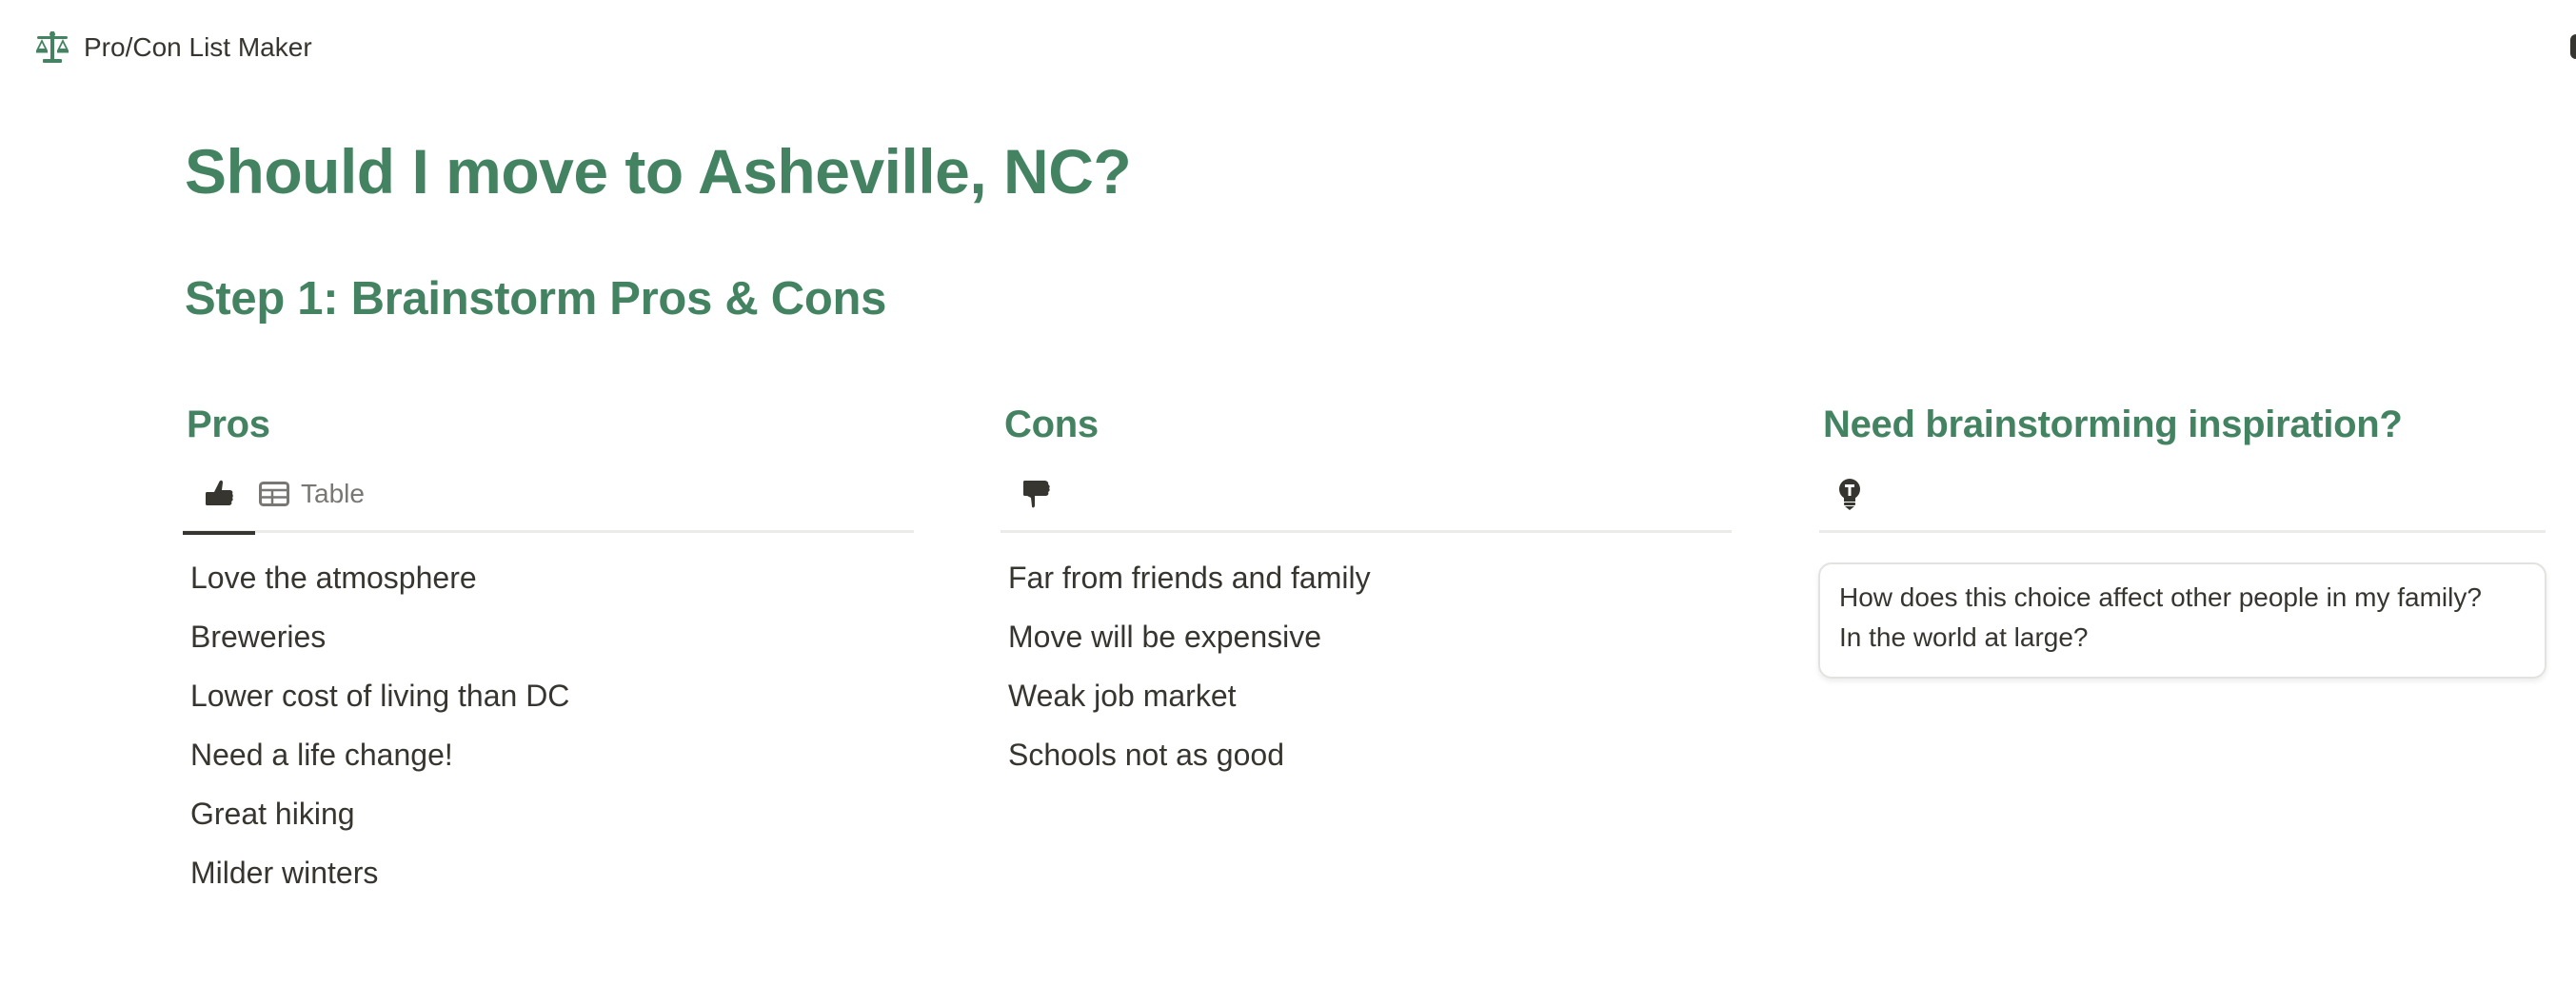 The image size is (2576, 1005). What do you see at coordinates (198, 47) in the screenshot?
I see `app-title: Pro/Con List Maker` at bounding box center [198, 47].